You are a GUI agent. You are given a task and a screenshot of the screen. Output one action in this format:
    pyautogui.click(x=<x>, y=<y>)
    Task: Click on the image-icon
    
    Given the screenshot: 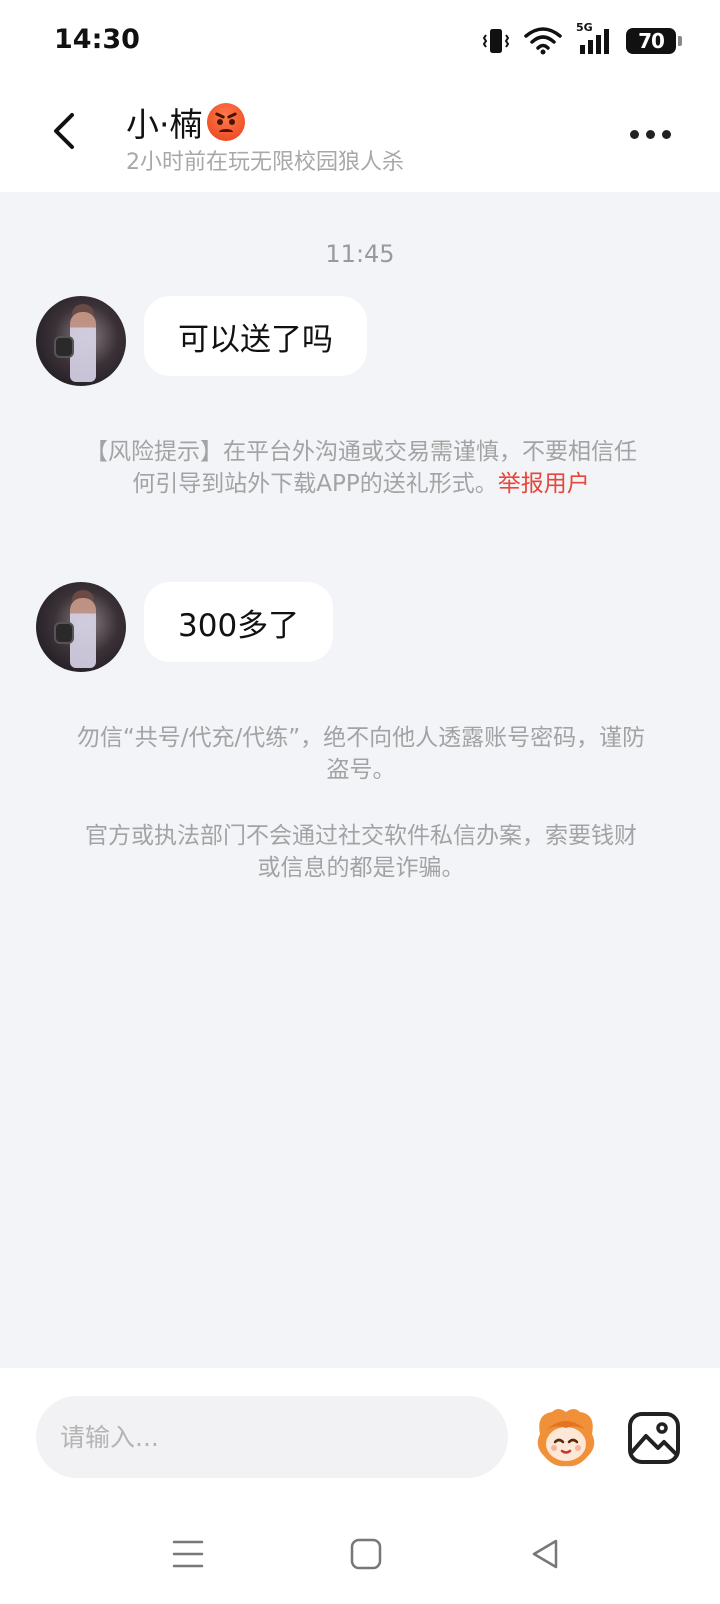 What is the action you would take?
    pyautogui.click(x=654, y=1438)
    